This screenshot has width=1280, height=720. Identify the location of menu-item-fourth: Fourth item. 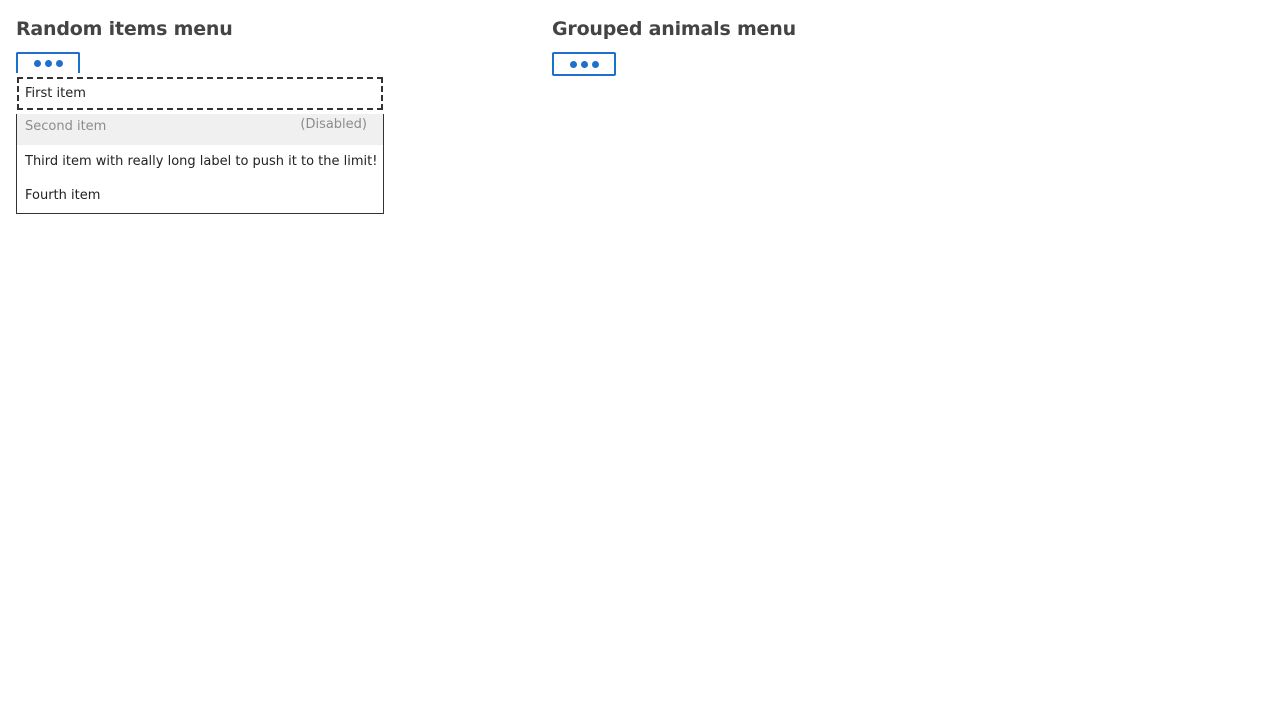
(200, 196).